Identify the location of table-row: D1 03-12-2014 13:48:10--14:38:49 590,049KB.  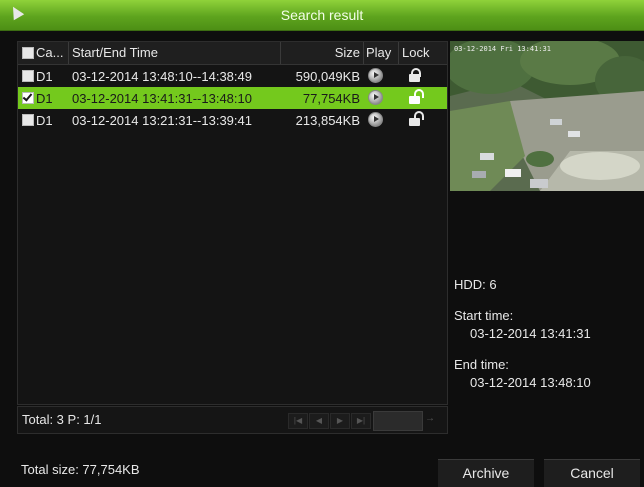
(232, 76).